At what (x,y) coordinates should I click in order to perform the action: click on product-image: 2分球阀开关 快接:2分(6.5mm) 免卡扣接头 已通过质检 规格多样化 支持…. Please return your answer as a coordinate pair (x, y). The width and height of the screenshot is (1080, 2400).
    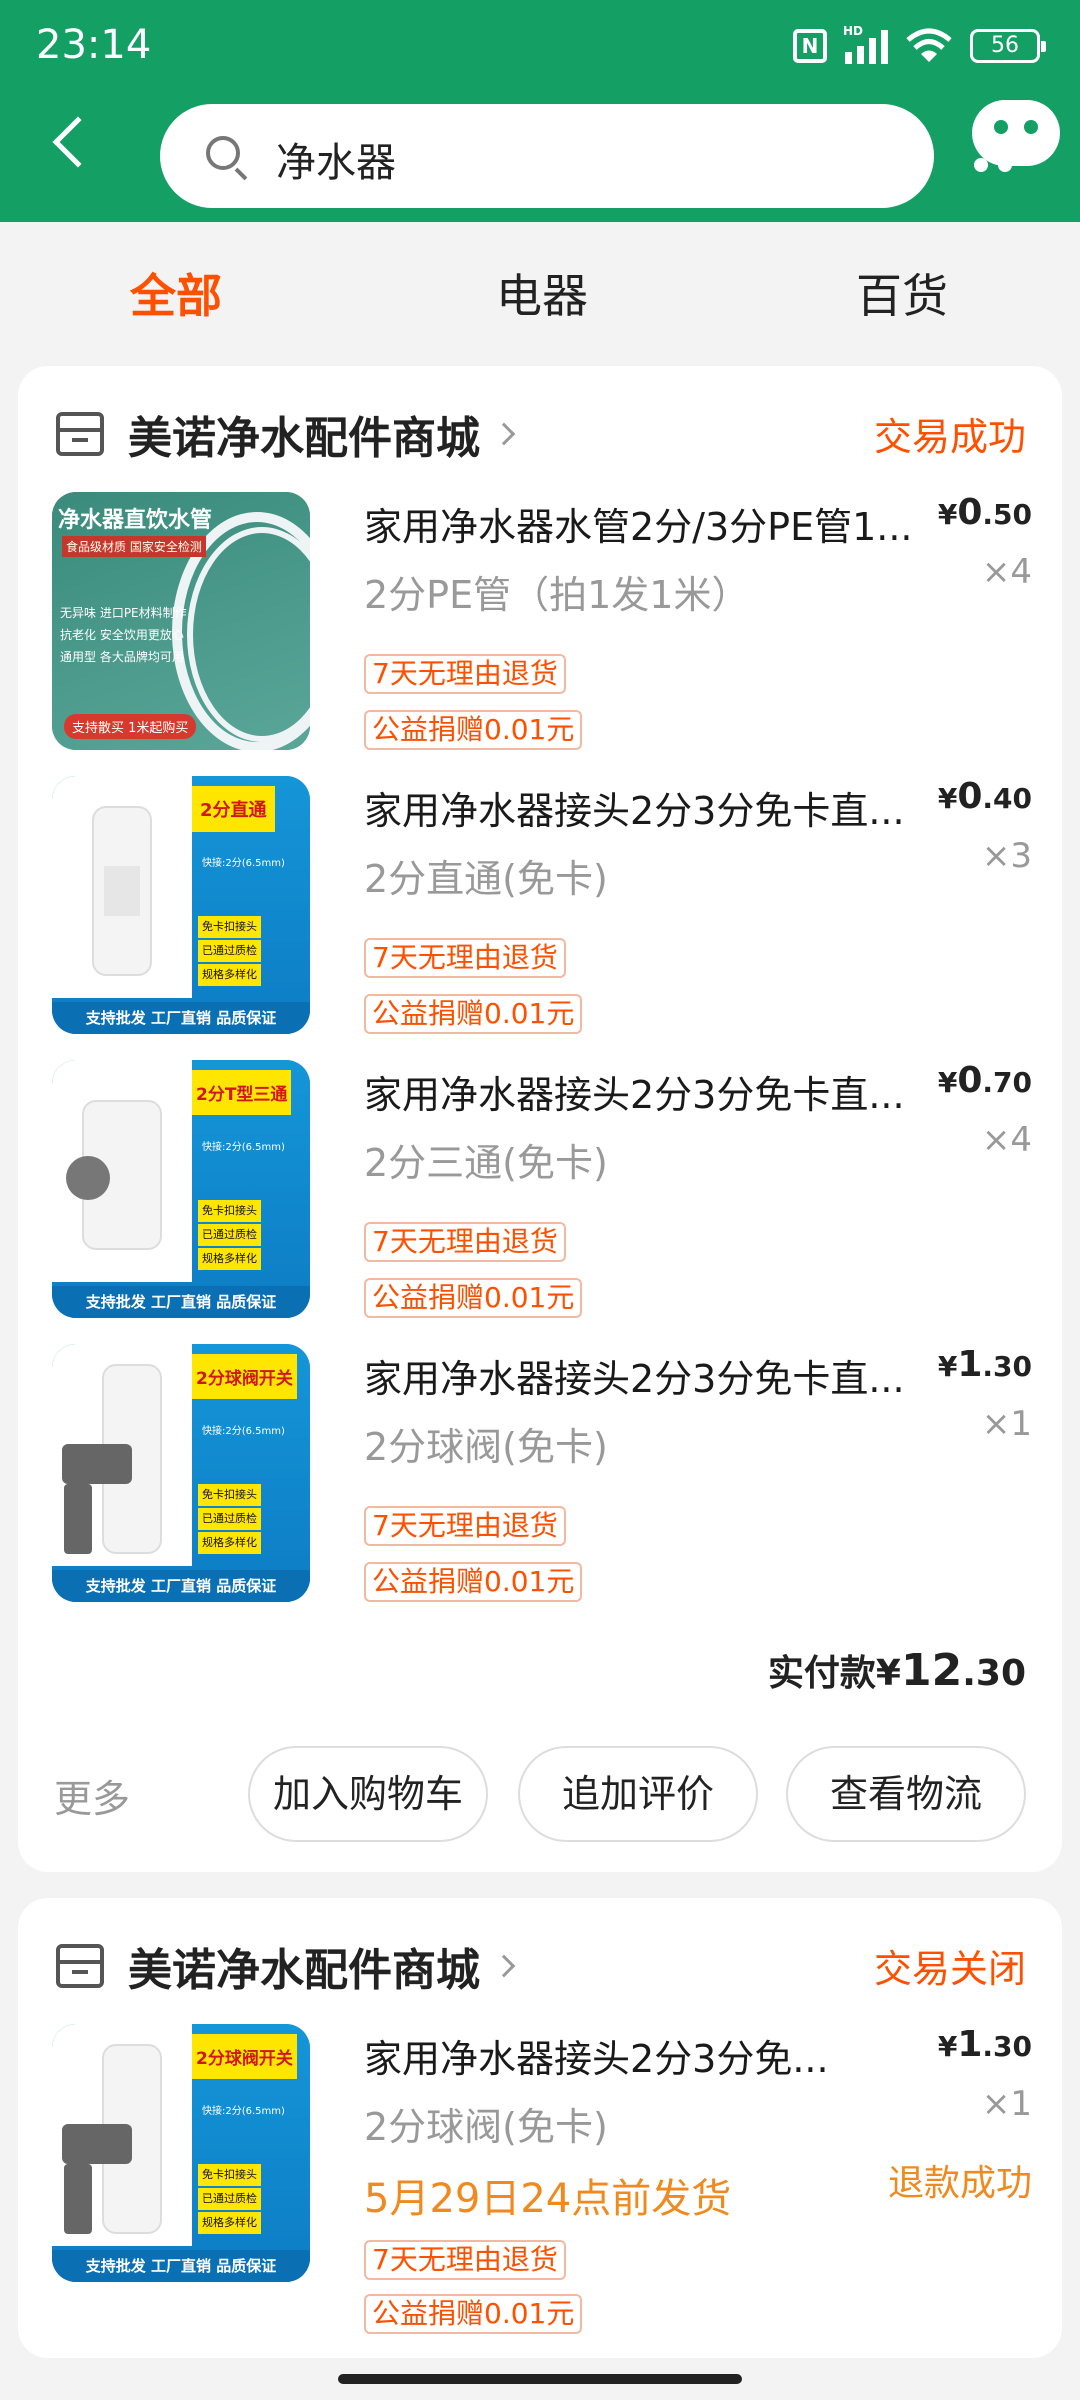
    Looking at the image, I should click on (181, 2153).